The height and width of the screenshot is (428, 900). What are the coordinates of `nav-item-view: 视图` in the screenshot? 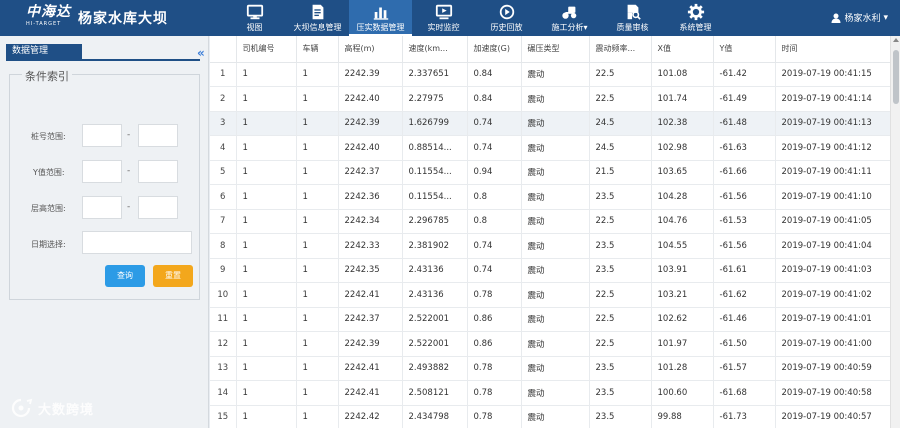 It's located at (254, 18).